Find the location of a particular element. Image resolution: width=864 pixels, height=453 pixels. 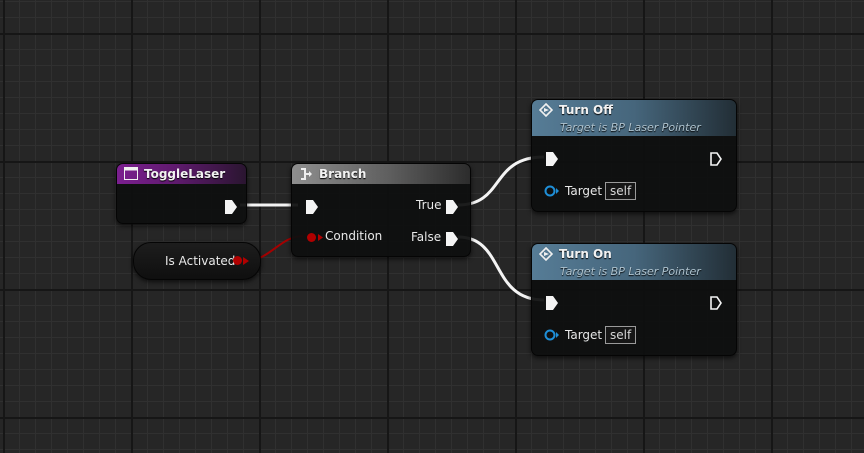

event-node-icon is located at coordinates (131, 175).